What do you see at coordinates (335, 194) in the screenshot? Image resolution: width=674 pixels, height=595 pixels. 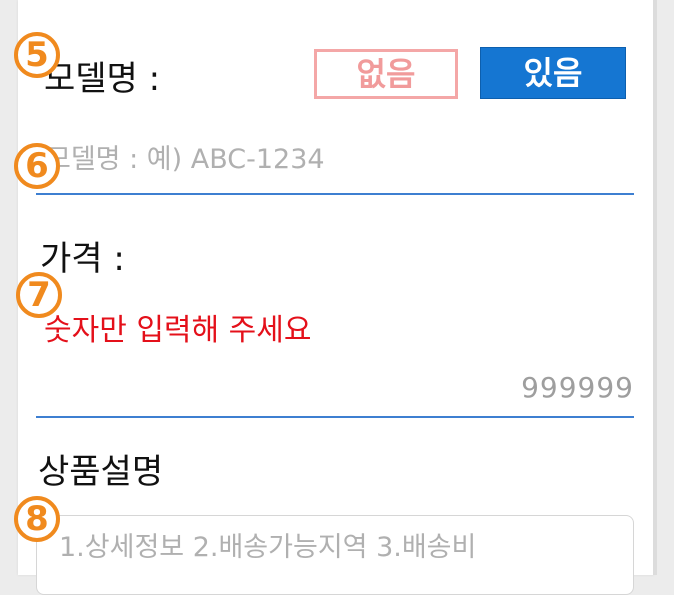 I see `model-input-underline` at bounding box center [335, 194].